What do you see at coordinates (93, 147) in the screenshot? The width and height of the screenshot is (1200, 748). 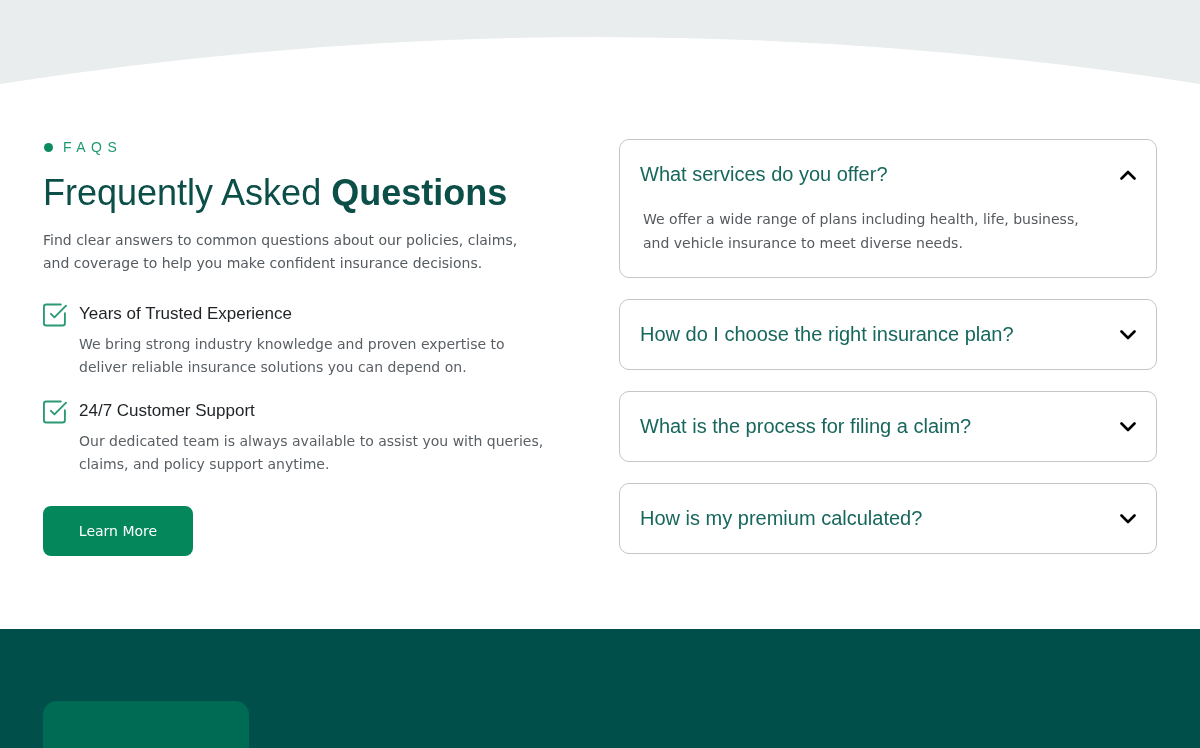 I see `section-label: FAQS` at bounding box center [93, 147].